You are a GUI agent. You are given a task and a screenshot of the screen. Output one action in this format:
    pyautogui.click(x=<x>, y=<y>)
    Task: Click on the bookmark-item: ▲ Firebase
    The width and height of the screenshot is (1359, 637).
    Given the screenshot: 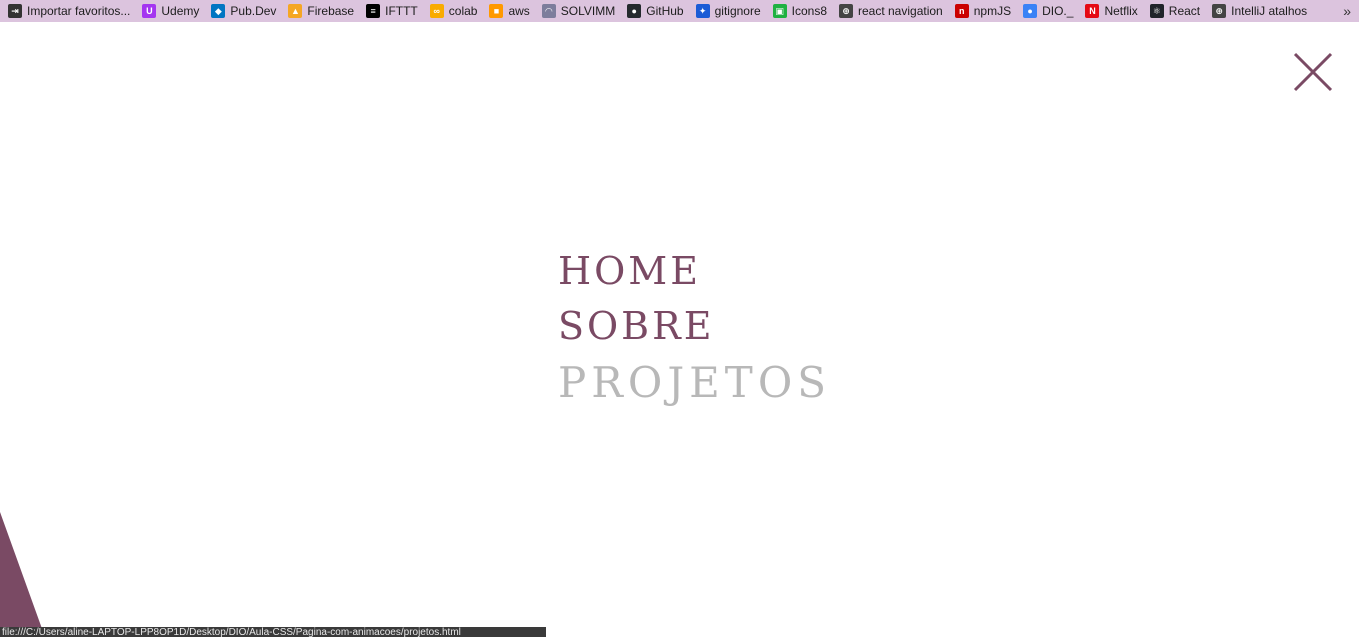 What is the action you would take?
    pyautogui.click(x=321, y=11)
    